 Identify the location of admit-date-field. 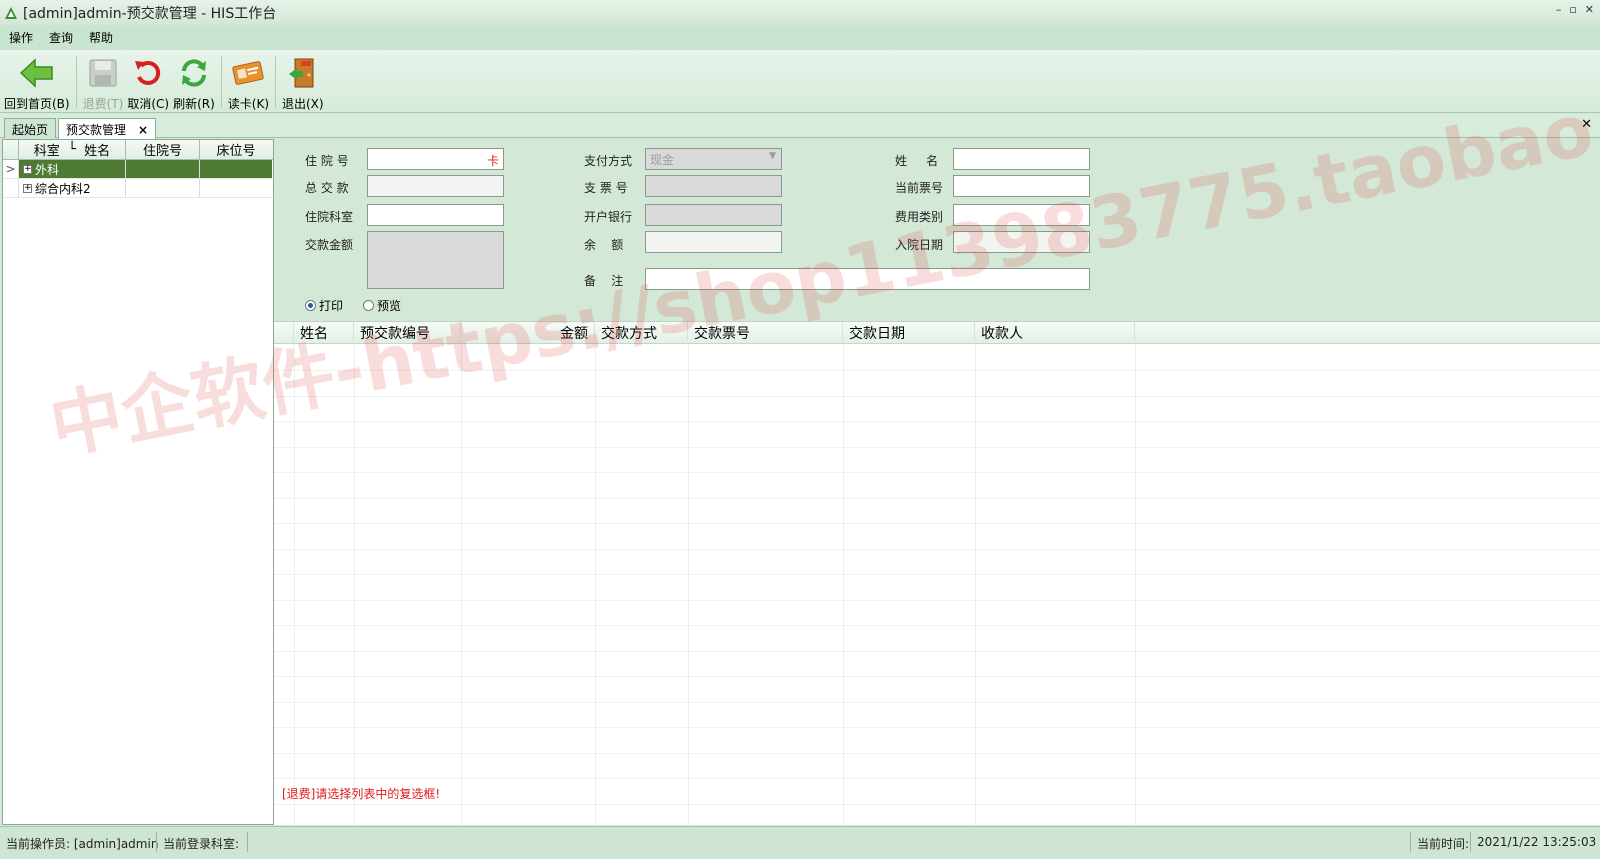
(1021, 242).